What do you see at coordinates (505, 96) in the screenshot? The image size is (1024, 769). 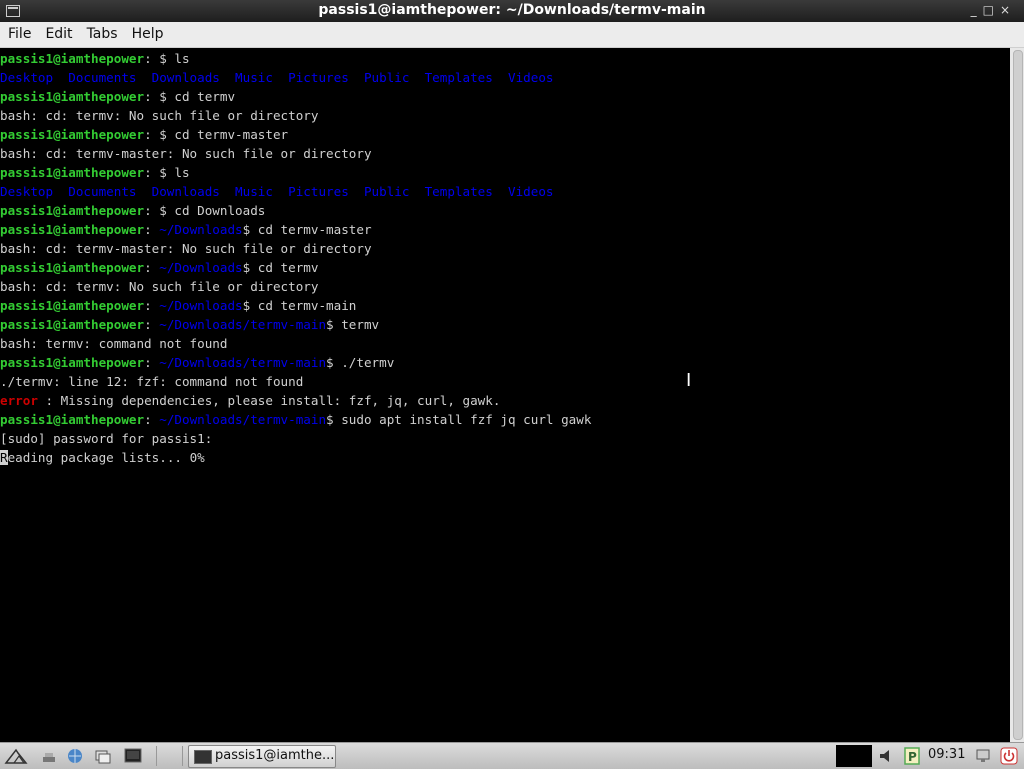 I see `terminal-line: passis1@iamthepower: $ cd termv` at bounding box center [505, 96].